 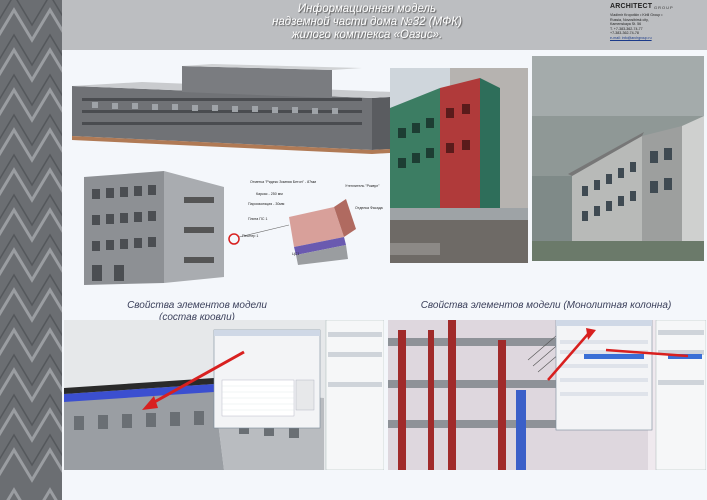 I want to click on screenshot-roof-properties, so click(x=224, y=395).